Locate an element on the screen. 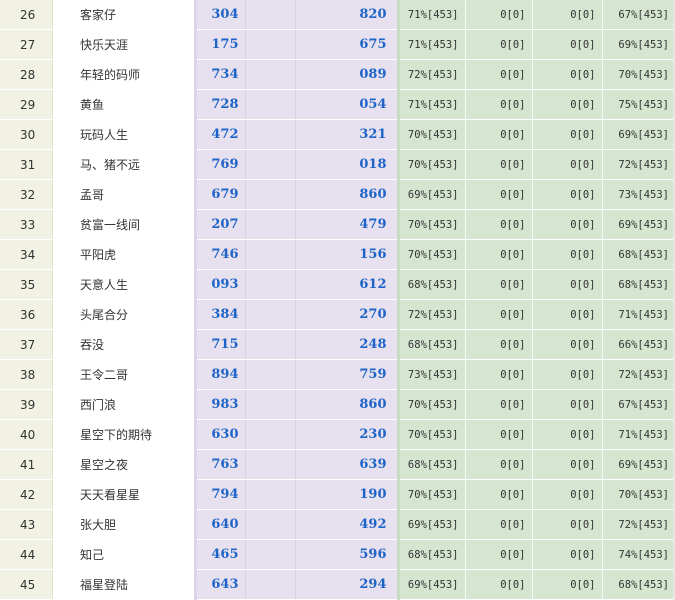  number-a-cell: 093 is located at coordinates (219, 284).